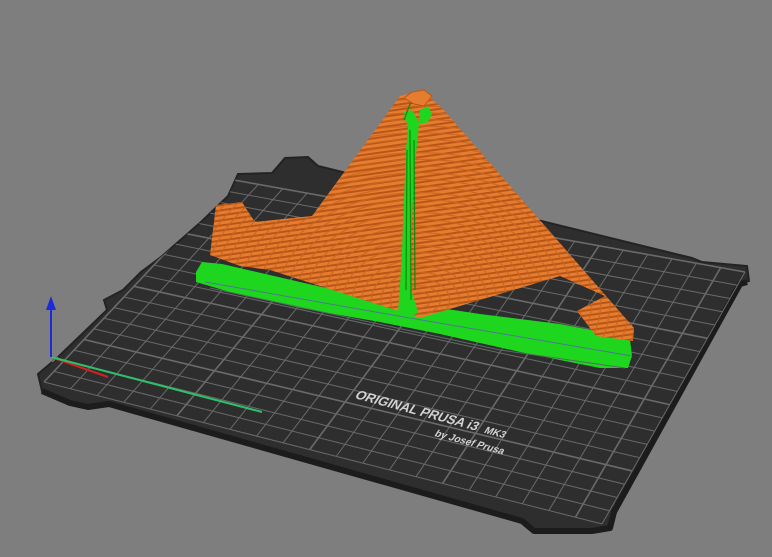 The height and width of the screenshot is (557, 772). What do you see at coordinates (51, 303) in the screenshot?
I see `z-axis-arrow-icon` at bounding box center [51, 303].